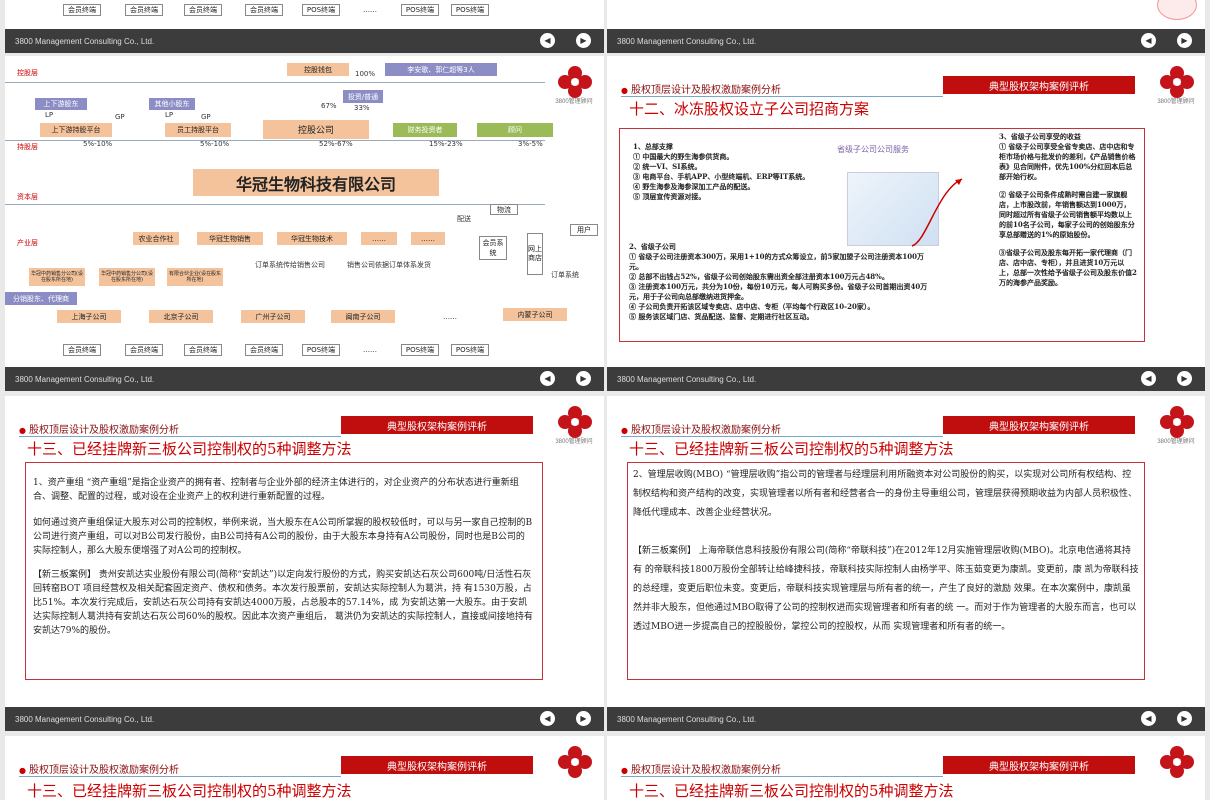 The width and height of the screenshot is (1210, 800). I want to click on industry-box: 华冠生物技术, so click(312, 238).